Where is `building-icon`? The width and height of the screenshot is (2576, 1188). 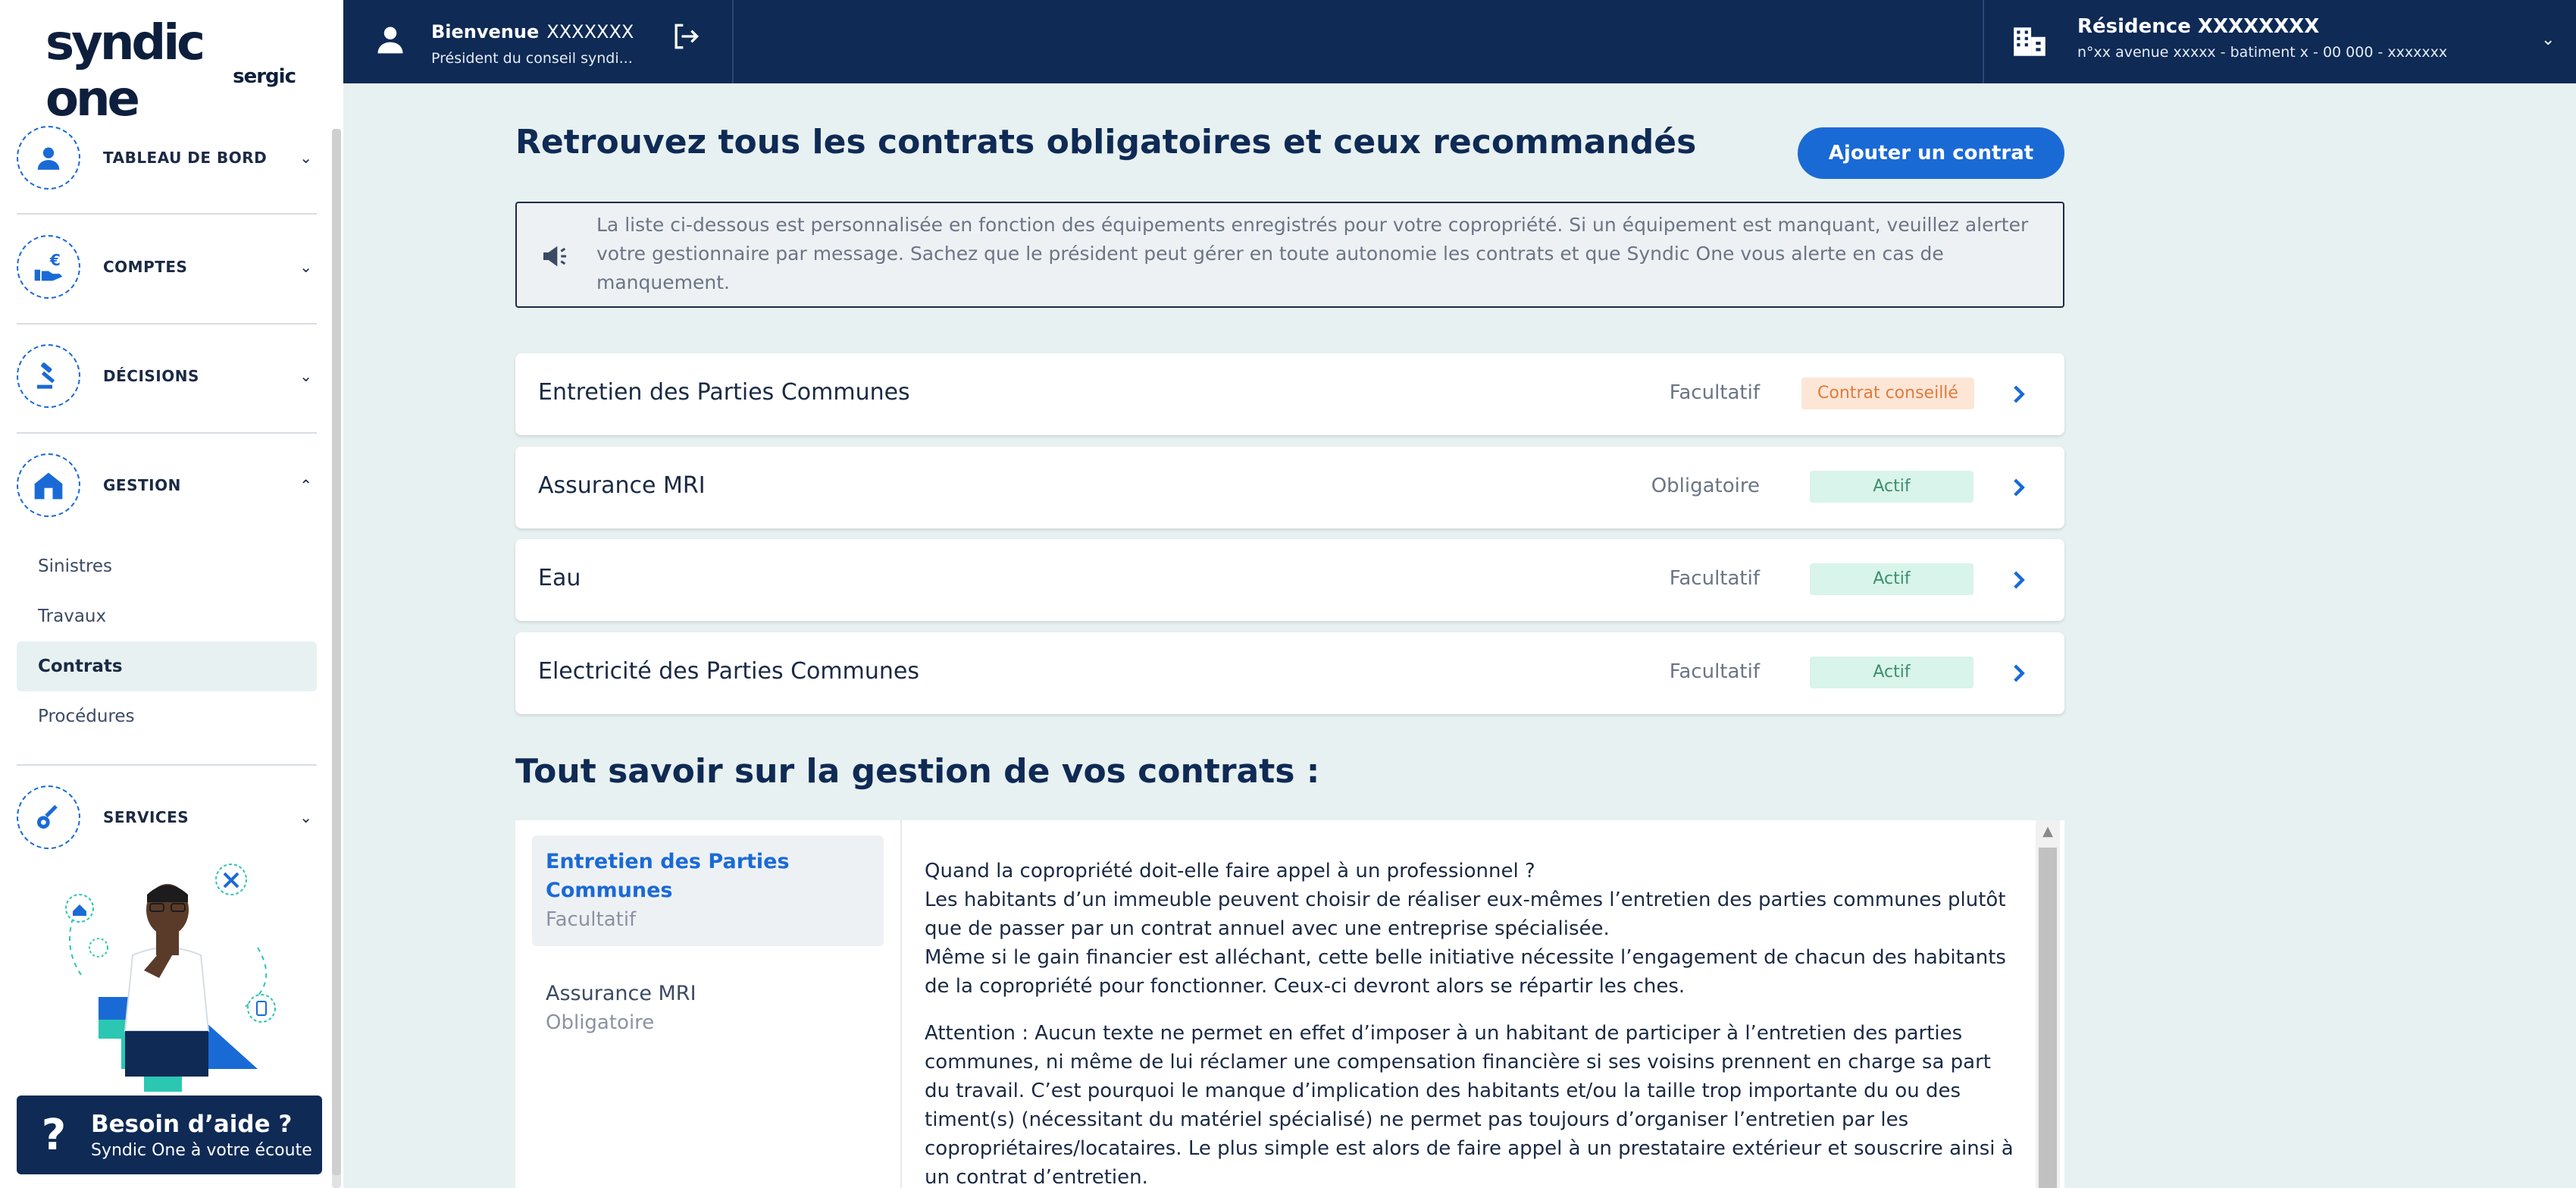 building-icon is located at coordinates (2030, 41).